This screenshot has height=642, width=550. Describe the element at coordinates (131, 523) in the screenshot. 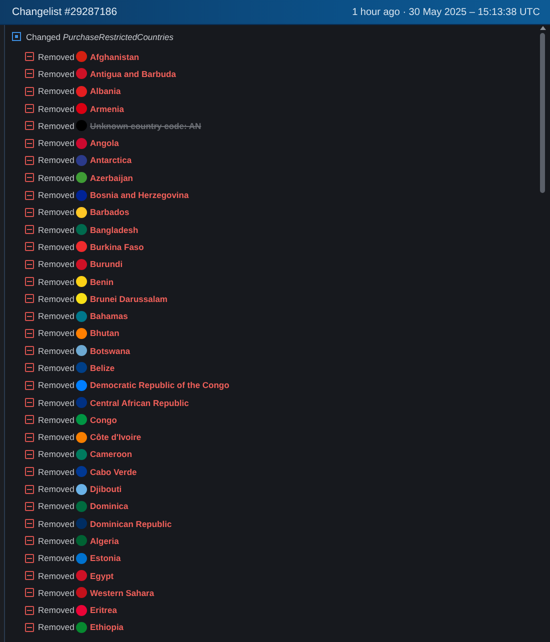

I see `country-name: Dominican Republic` at that location.